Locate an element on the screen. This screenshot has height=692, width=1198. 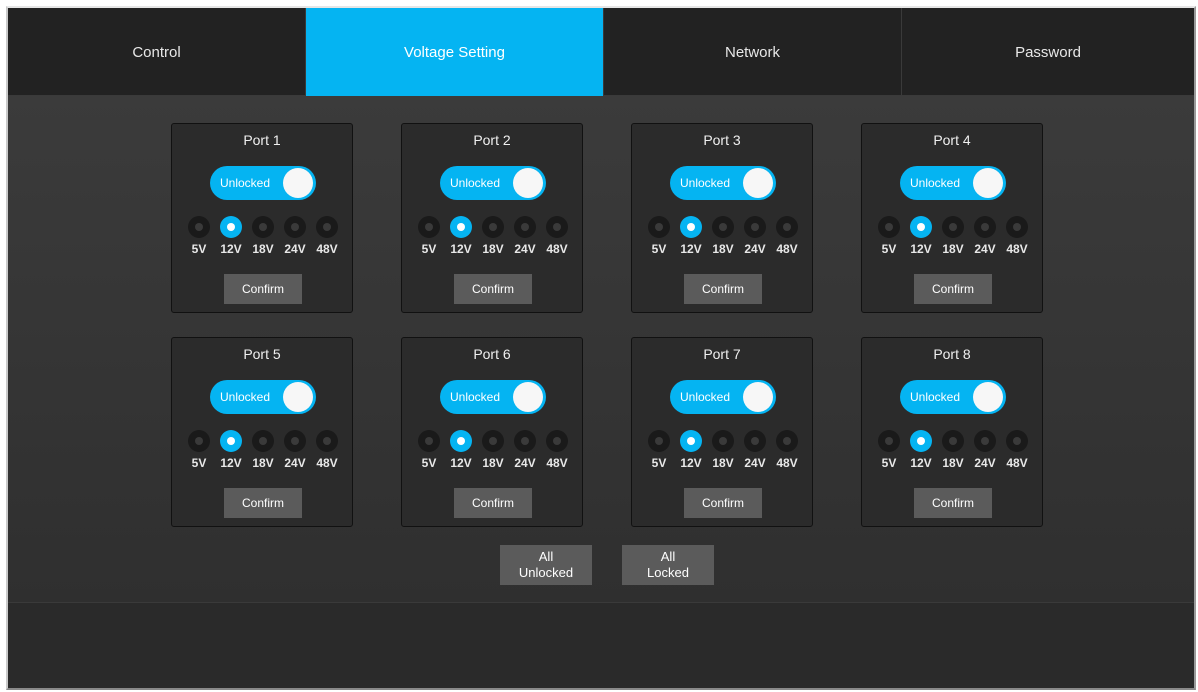
voltage-label: 5V is located at coordinates (659, 463).